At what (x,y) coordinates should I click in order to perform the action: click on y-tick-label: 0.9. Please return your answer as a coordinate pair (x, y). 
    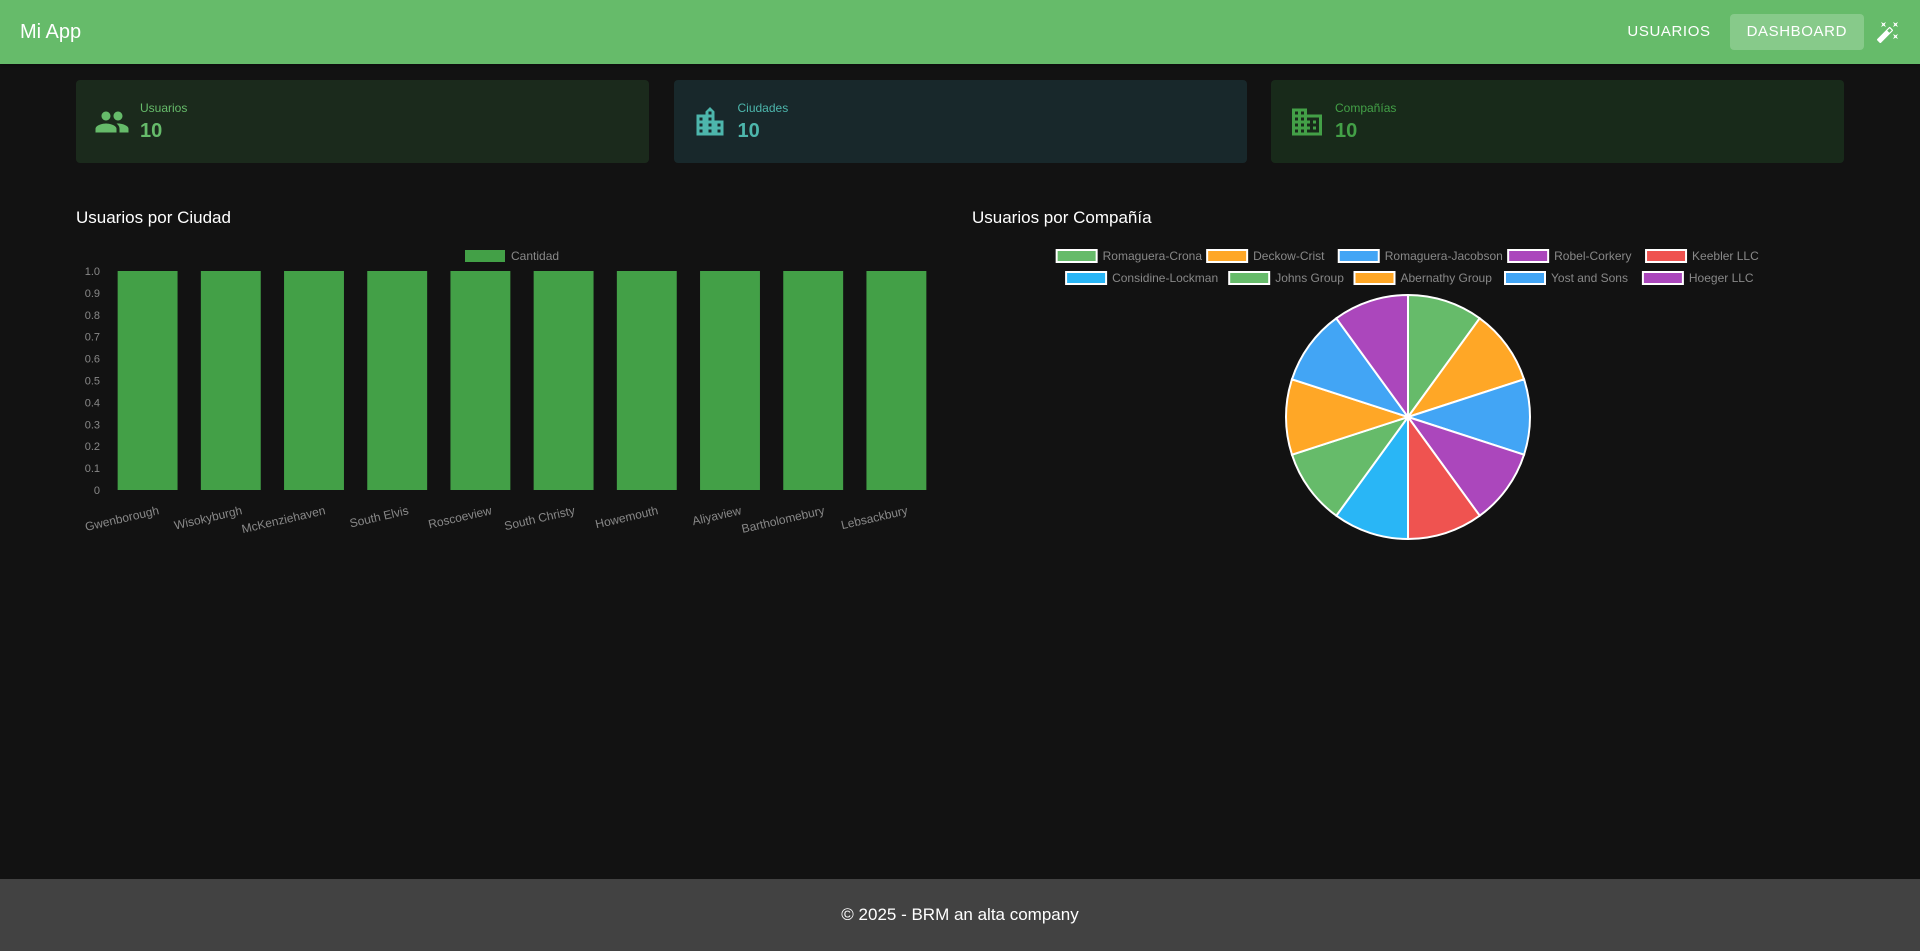
    Looking at the image, I should click on (92, 294).